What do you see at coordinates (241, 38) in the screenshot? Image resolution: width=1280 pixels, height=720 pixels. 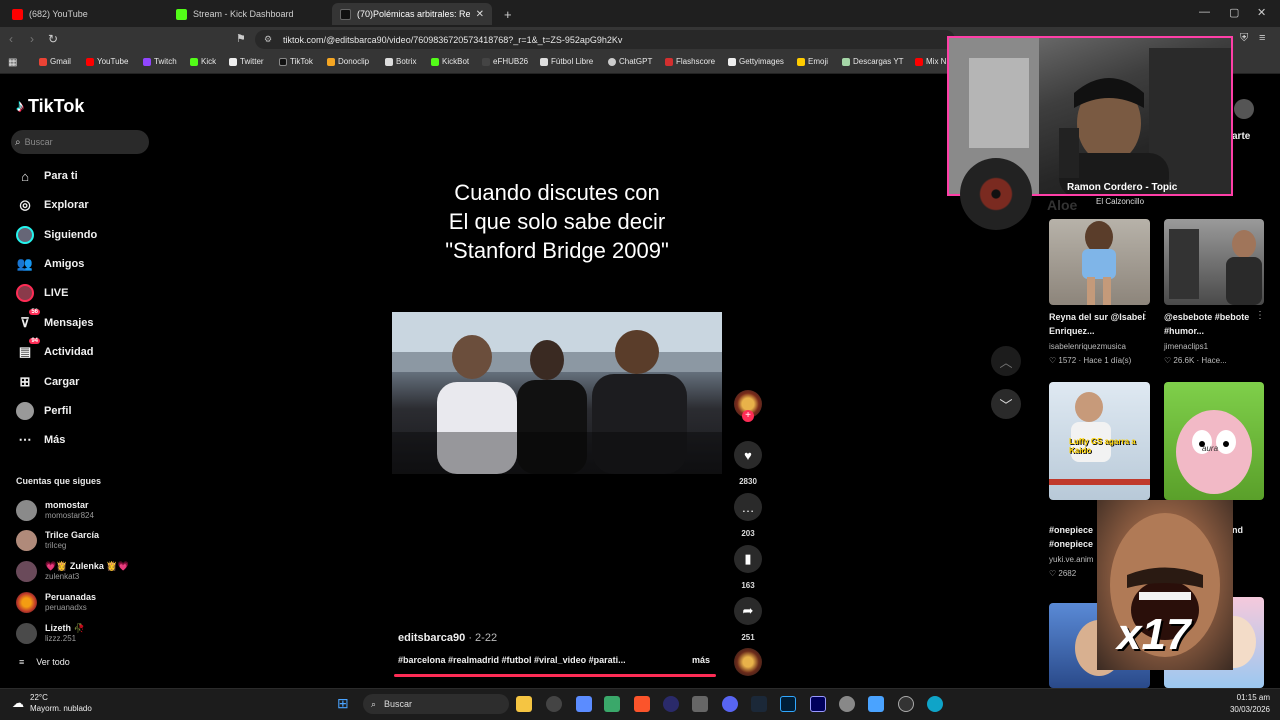 I see `bookmark-page-icon: ⚑` at bounding box center [241, 38].